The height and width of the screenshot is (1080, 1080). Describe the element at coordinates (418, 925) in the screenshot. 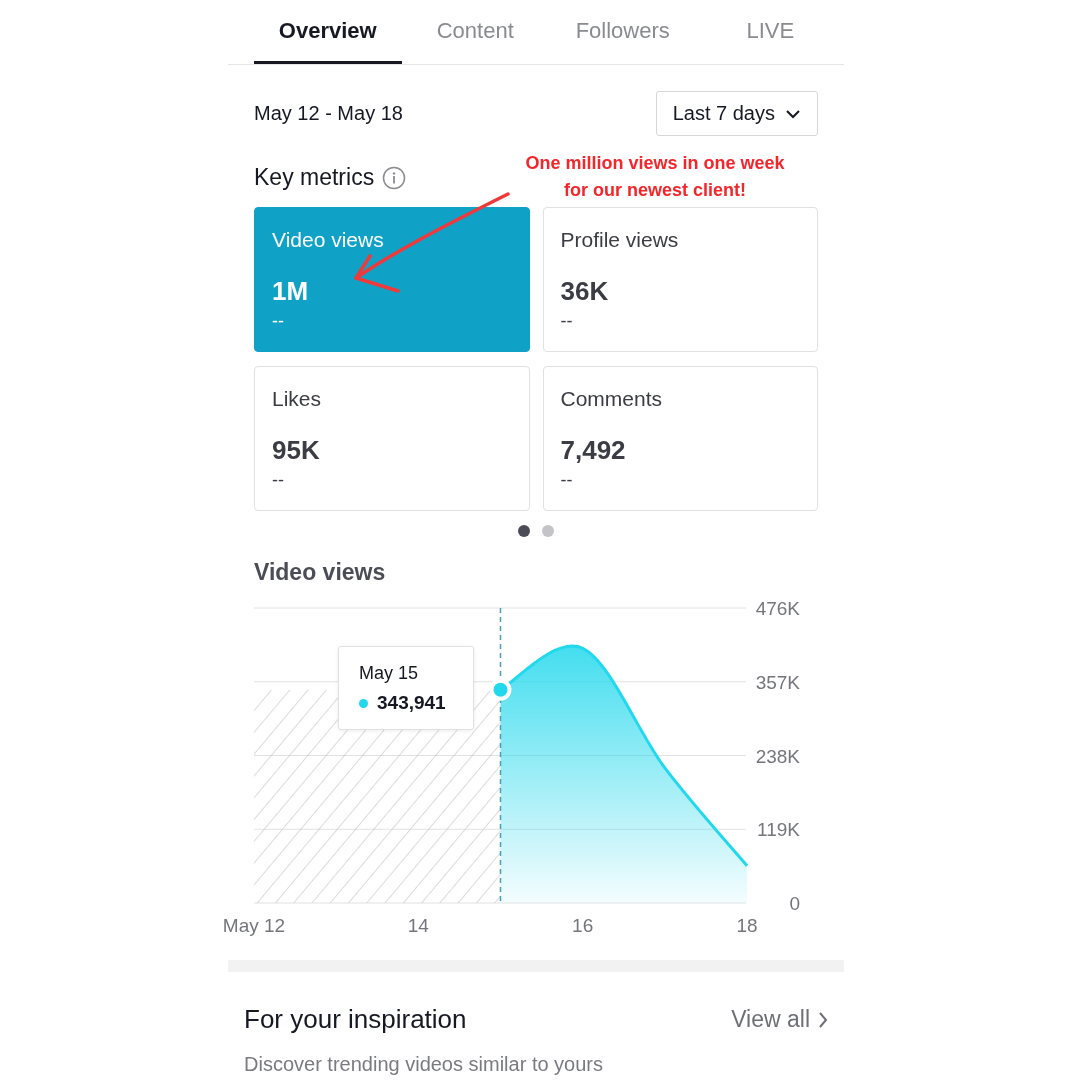

I see `axis-label: 14` at that location.